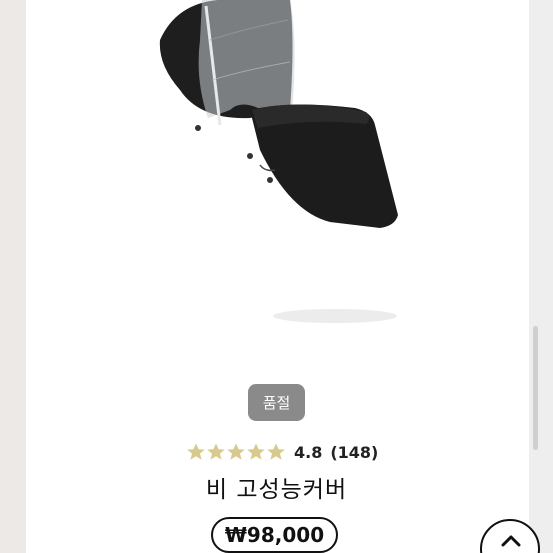  I want to click on rating-value: 4.8, so click(308, 452).